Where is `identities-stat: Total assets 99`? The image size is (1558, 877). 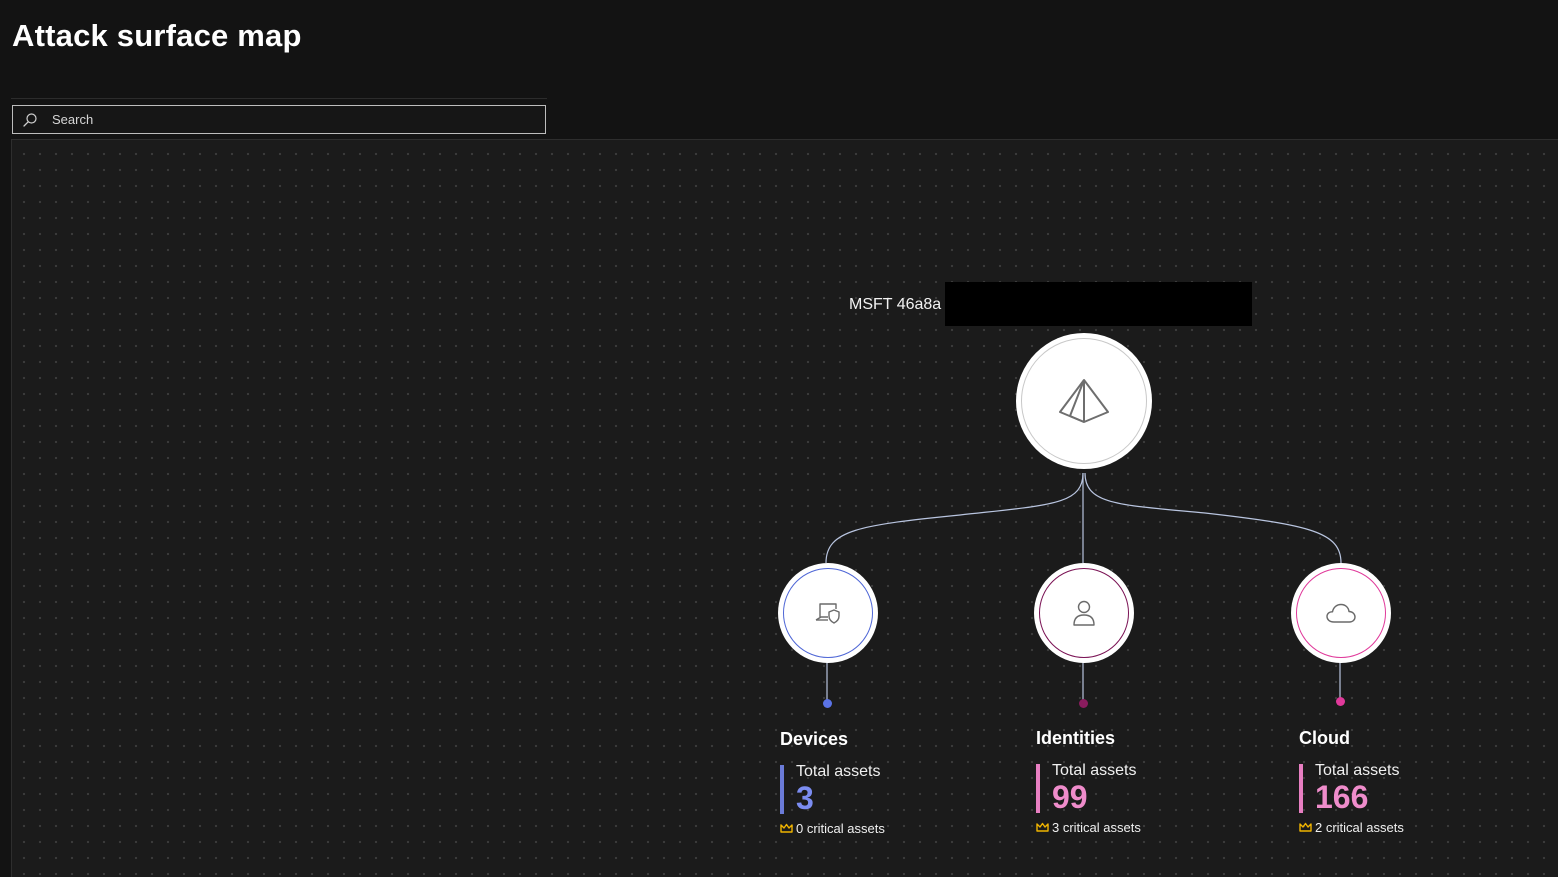 identities-stat: Total assets 99 is located at coordinates (1086, 787).